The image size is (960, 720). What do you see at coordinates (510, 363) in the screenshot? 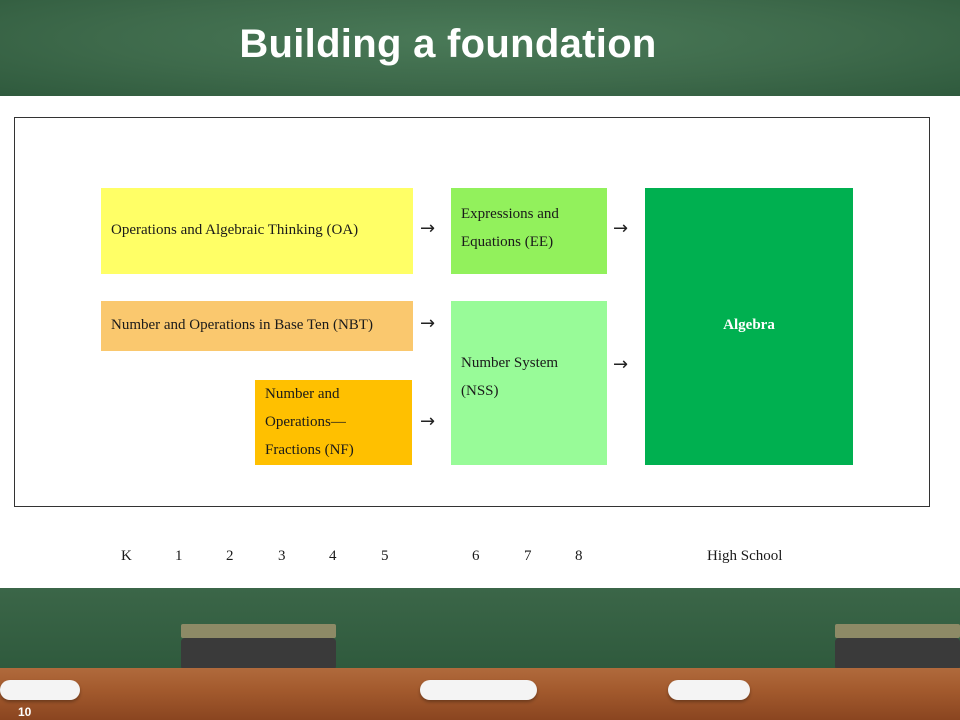
I see `box-nss-line-1: Number System` at bounding box center [510, 363].